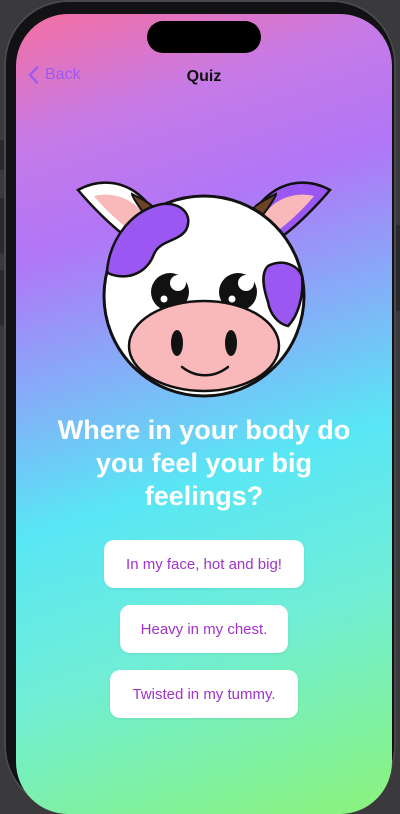 Image resolution: width=400 pixels, height=814 pixels. I want to click on answer-button-face: In my face, hot and big!, so click(204, 564).